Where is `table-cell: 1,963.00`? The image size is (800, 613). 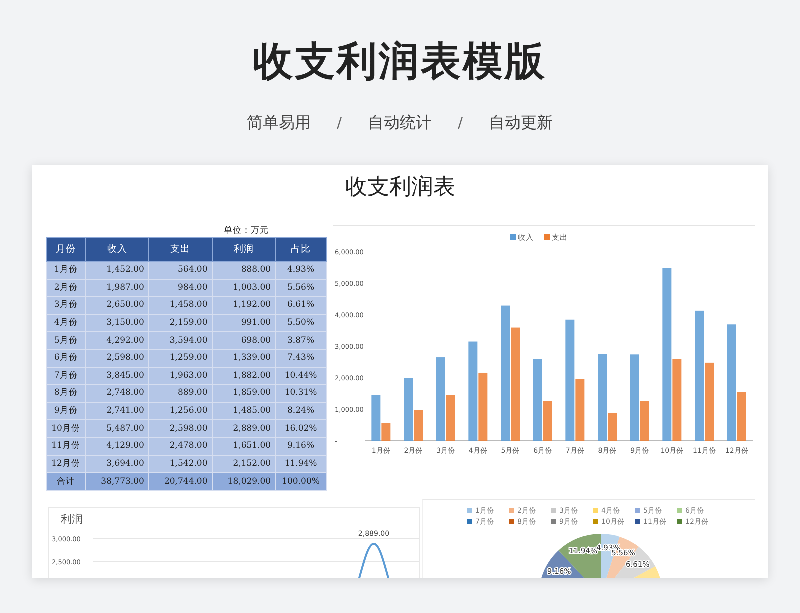 table-cell: 1,963.00 is located at coordinates (180, 376).